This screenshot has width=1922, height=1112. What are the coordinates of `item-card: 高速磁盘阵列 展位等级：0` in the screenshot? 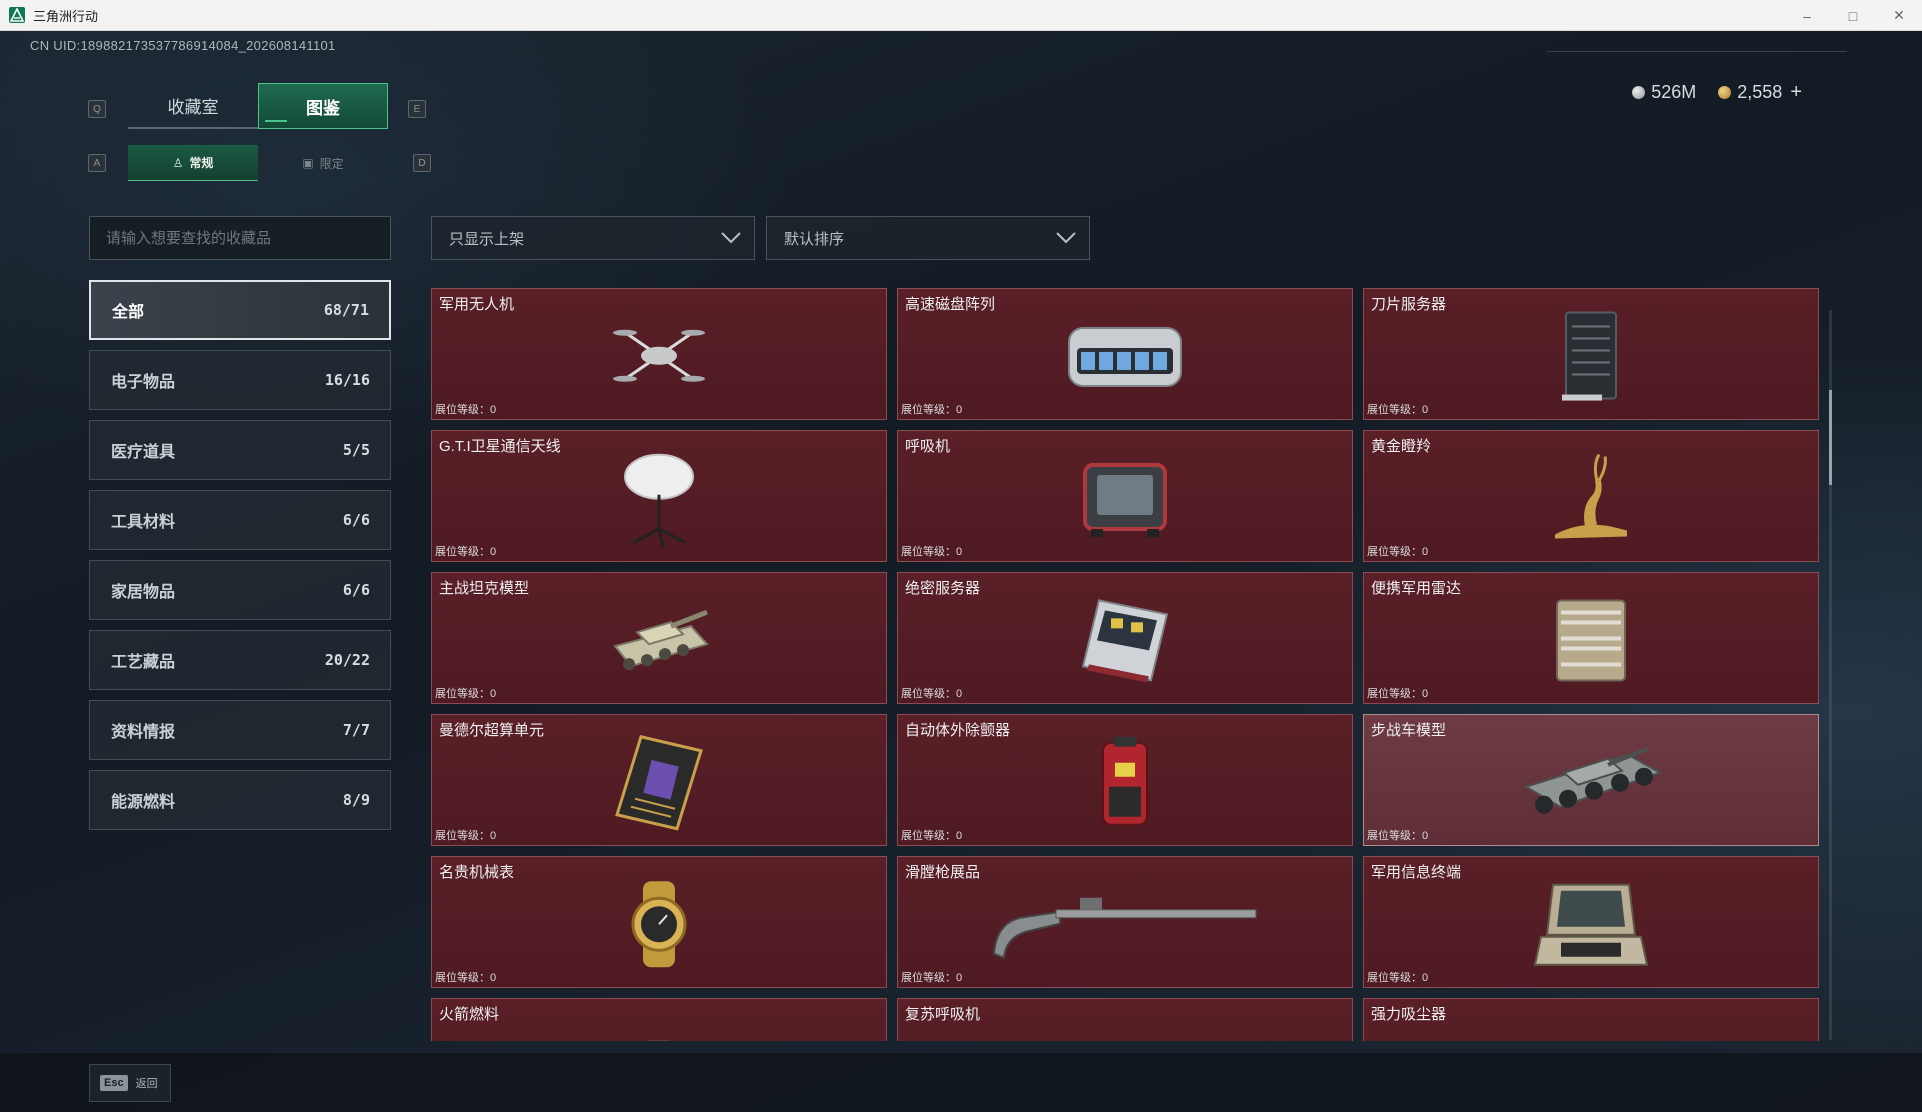 It's located at (1125, 354).